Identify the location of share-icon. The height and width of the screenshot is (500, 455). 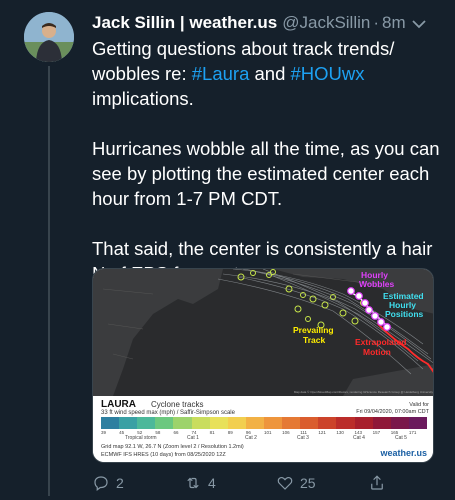
(377, 482).